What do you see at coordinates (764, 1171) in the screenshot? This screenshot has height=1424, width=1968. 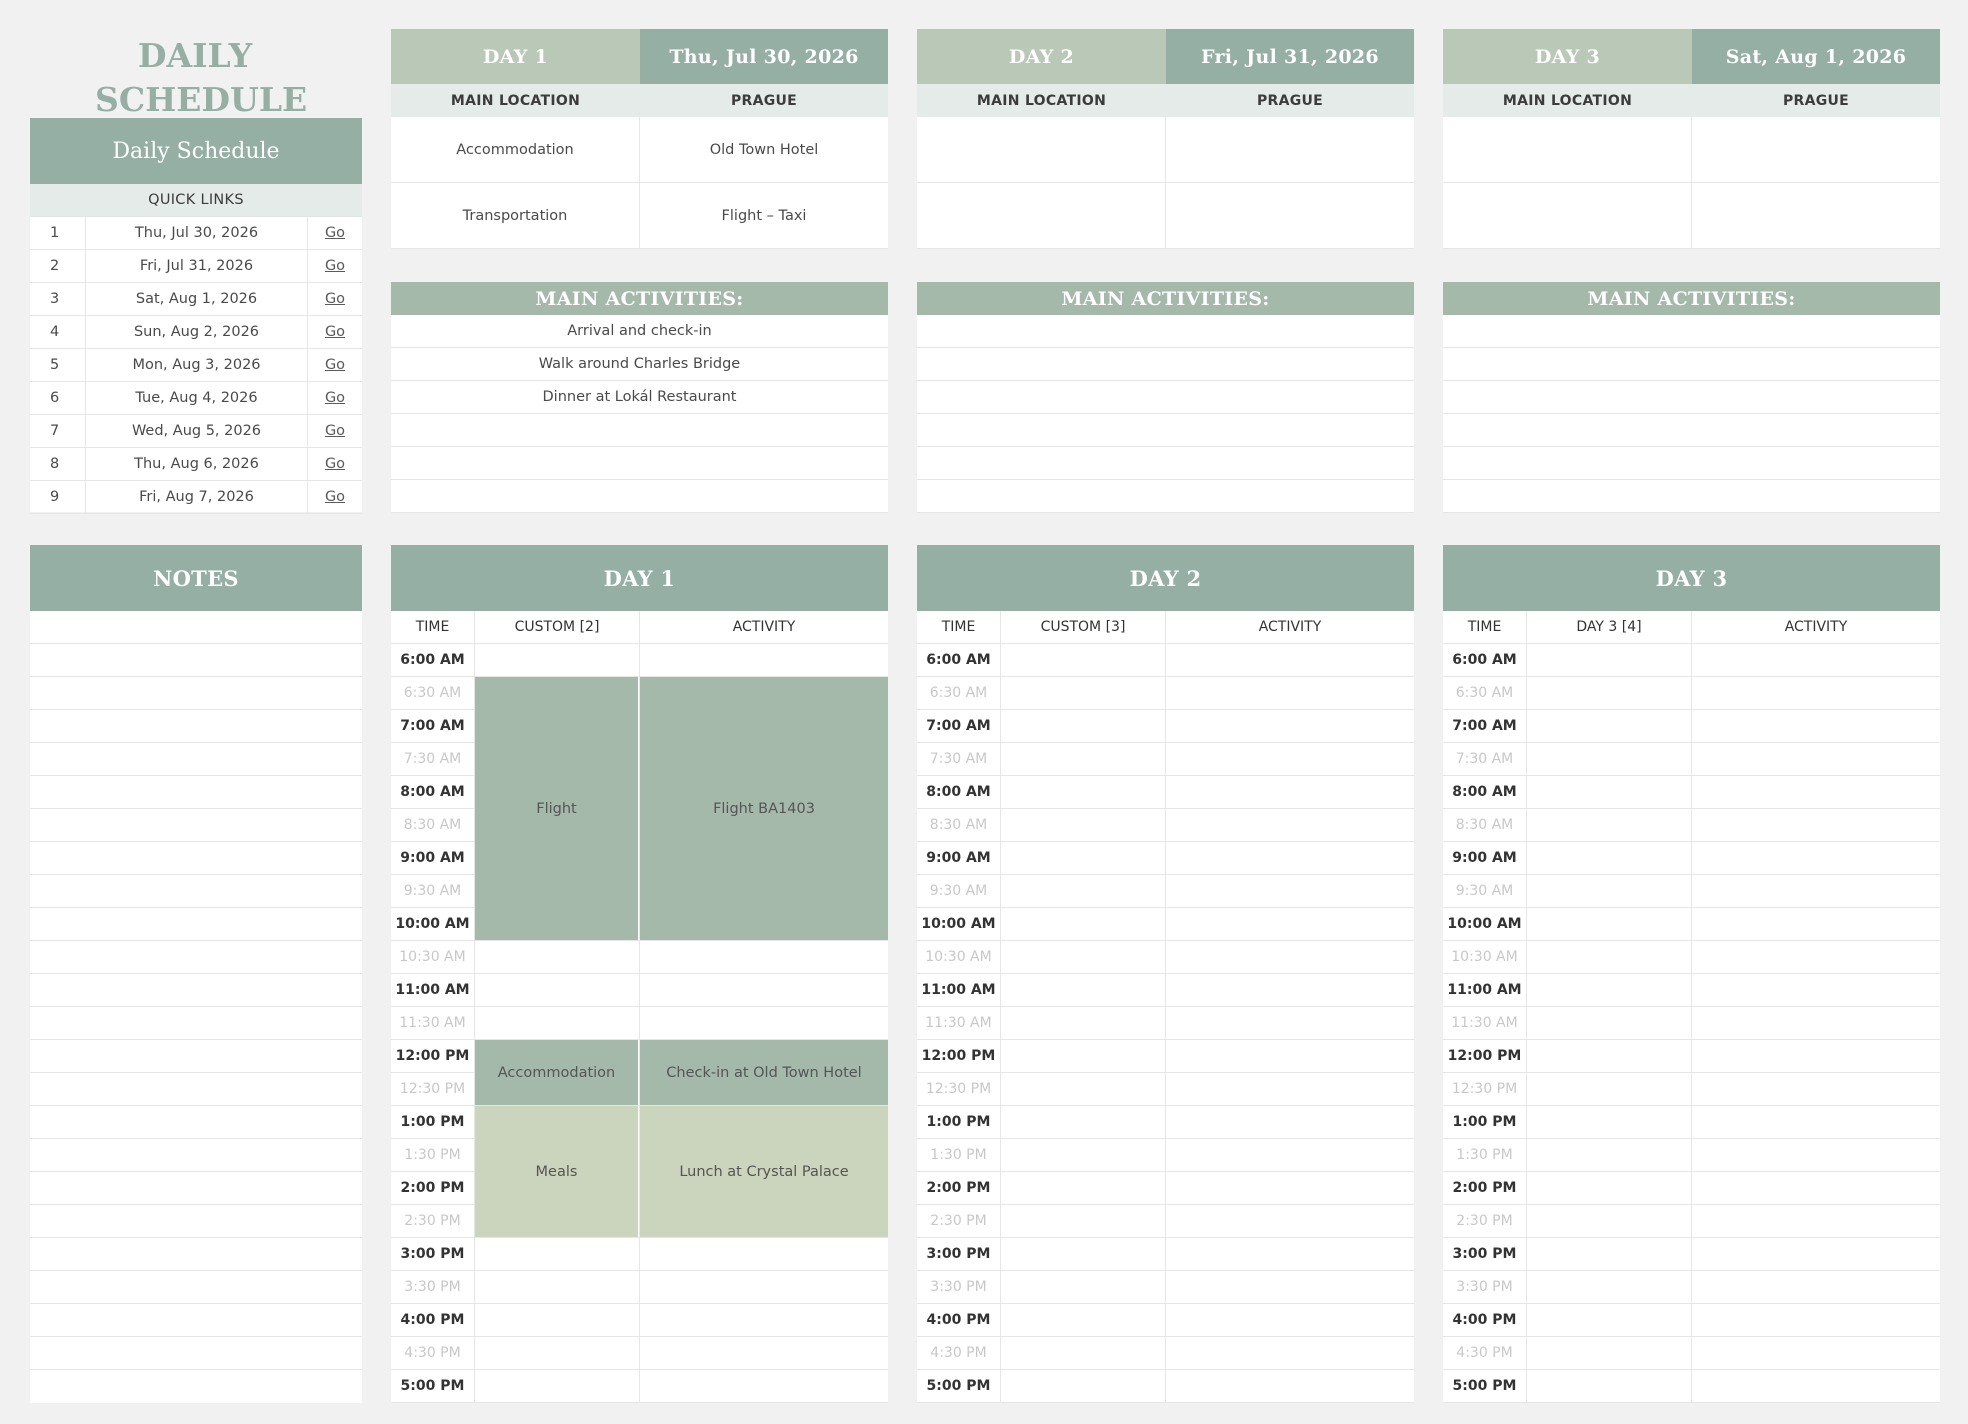 I see `event-activity-cell: Lunch at Crystal Palace` at bounding box center [764, 1171].